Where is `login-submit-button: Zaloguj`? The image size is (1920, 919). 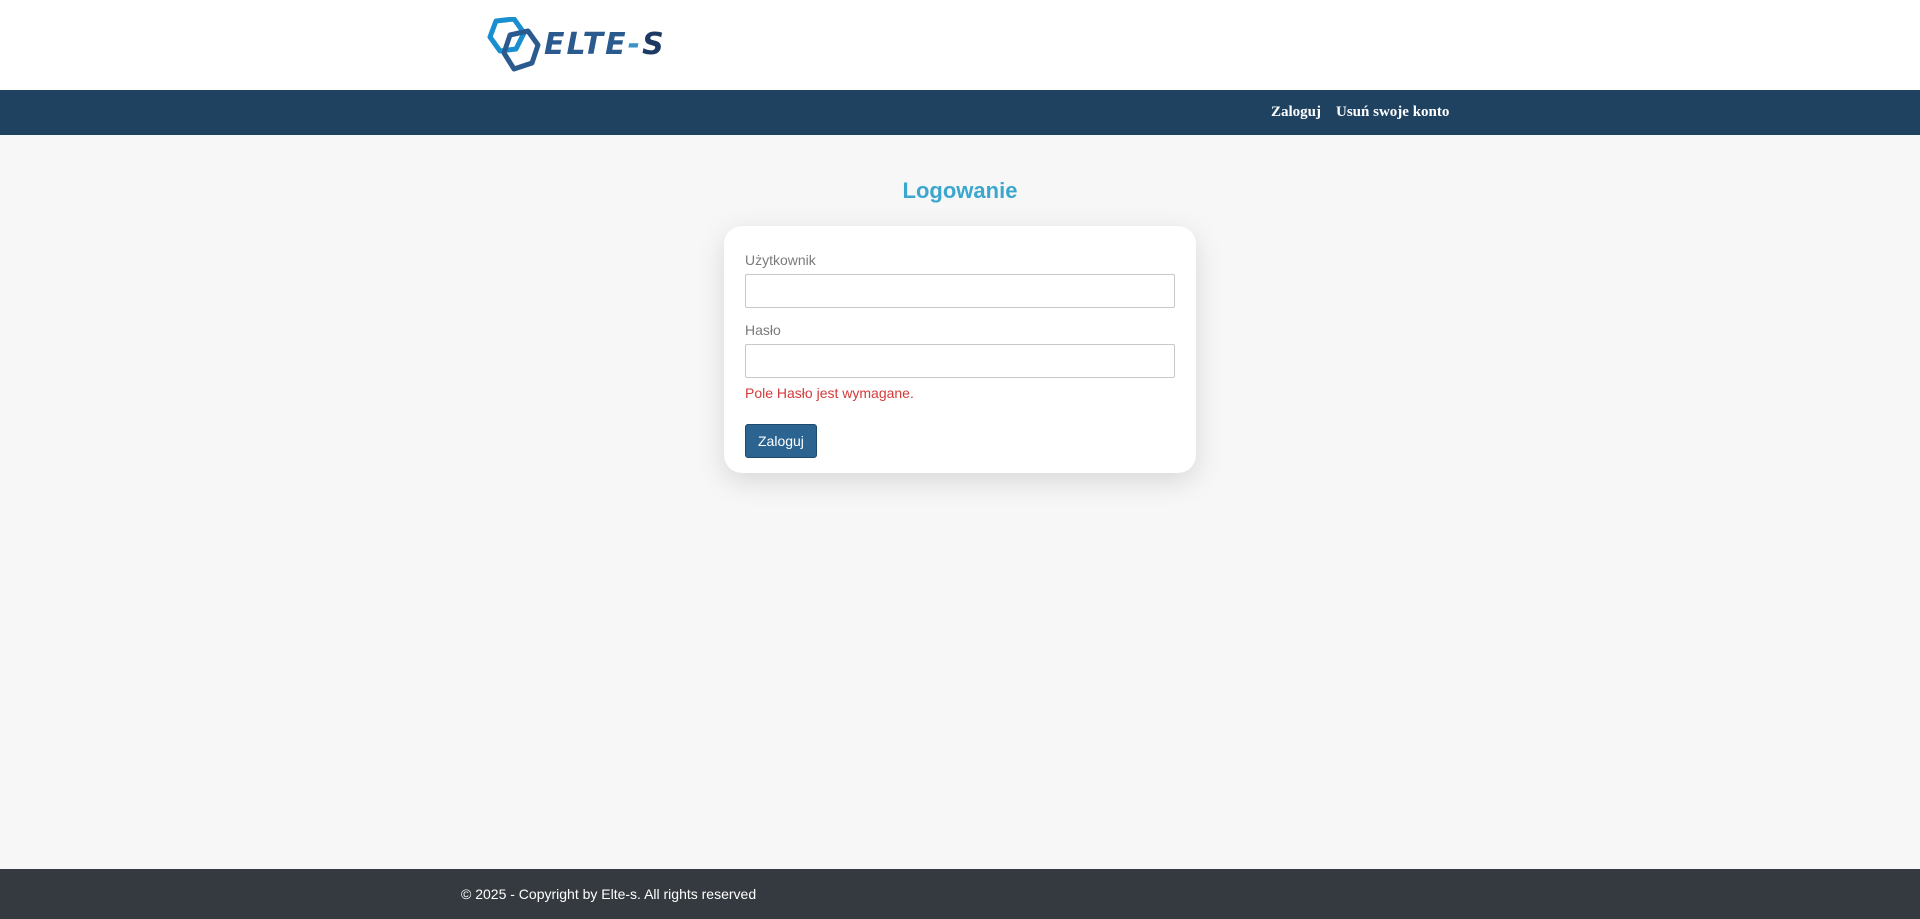 login-submit-button: Zaloguj is located at coordinates (781, 441).